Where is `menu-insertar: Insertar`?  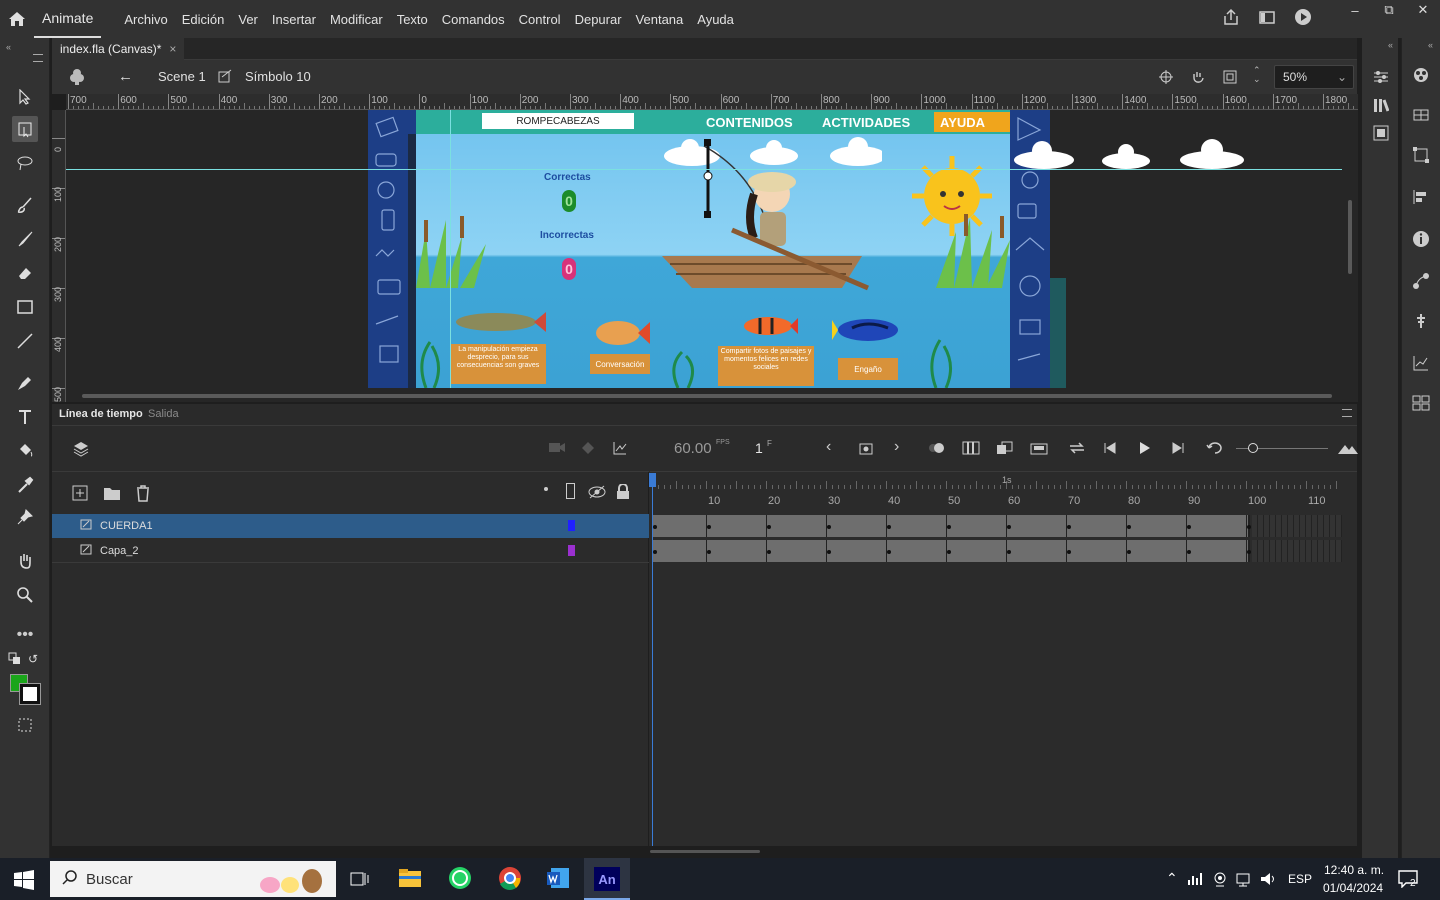
menu-insertar: Insertar is located at coordinates (294, 19).